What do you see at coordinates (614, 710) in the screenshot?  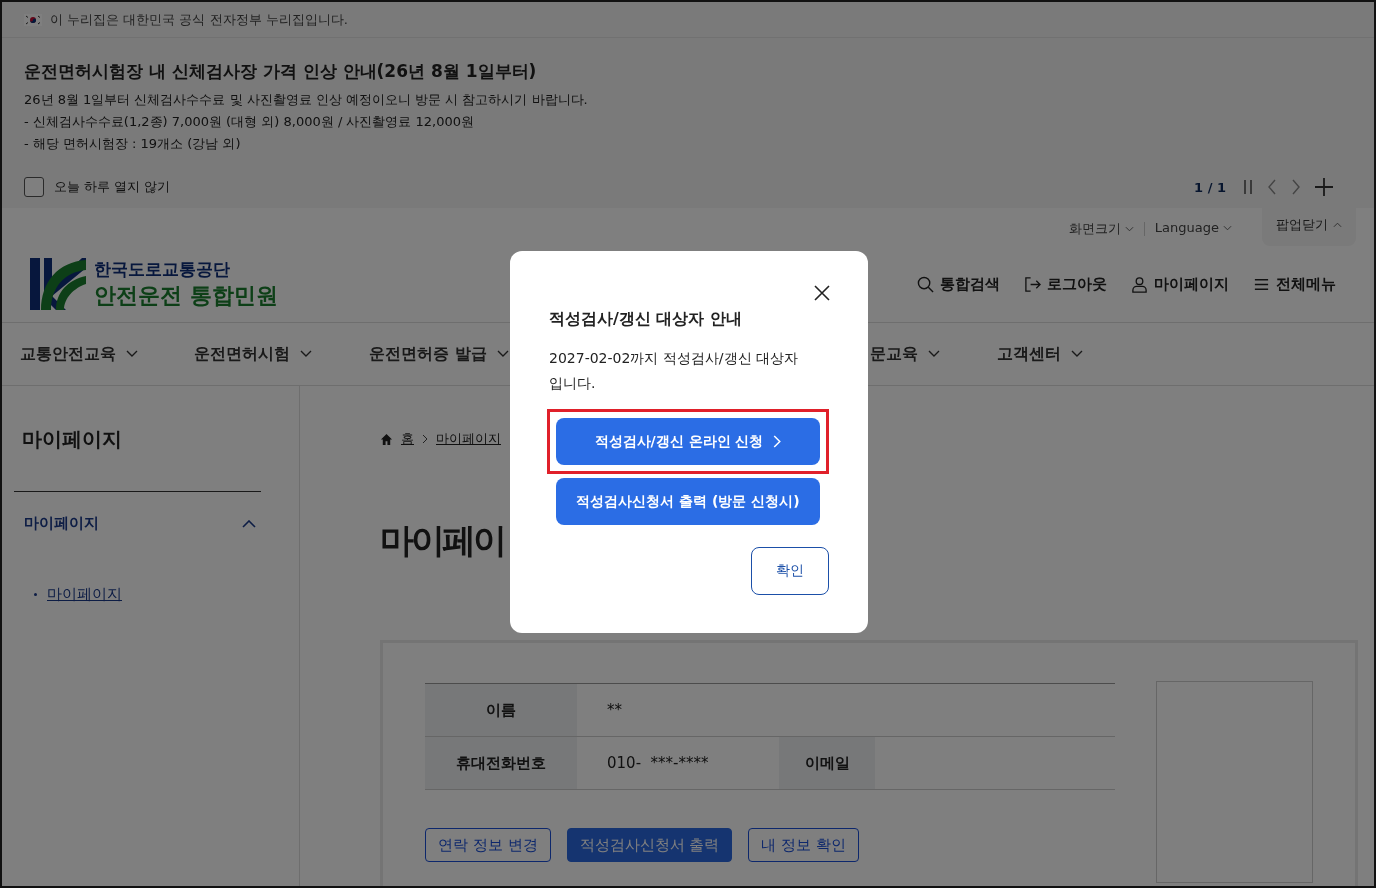 I see `table-cell-text: **` at bounding box center [614, 710].